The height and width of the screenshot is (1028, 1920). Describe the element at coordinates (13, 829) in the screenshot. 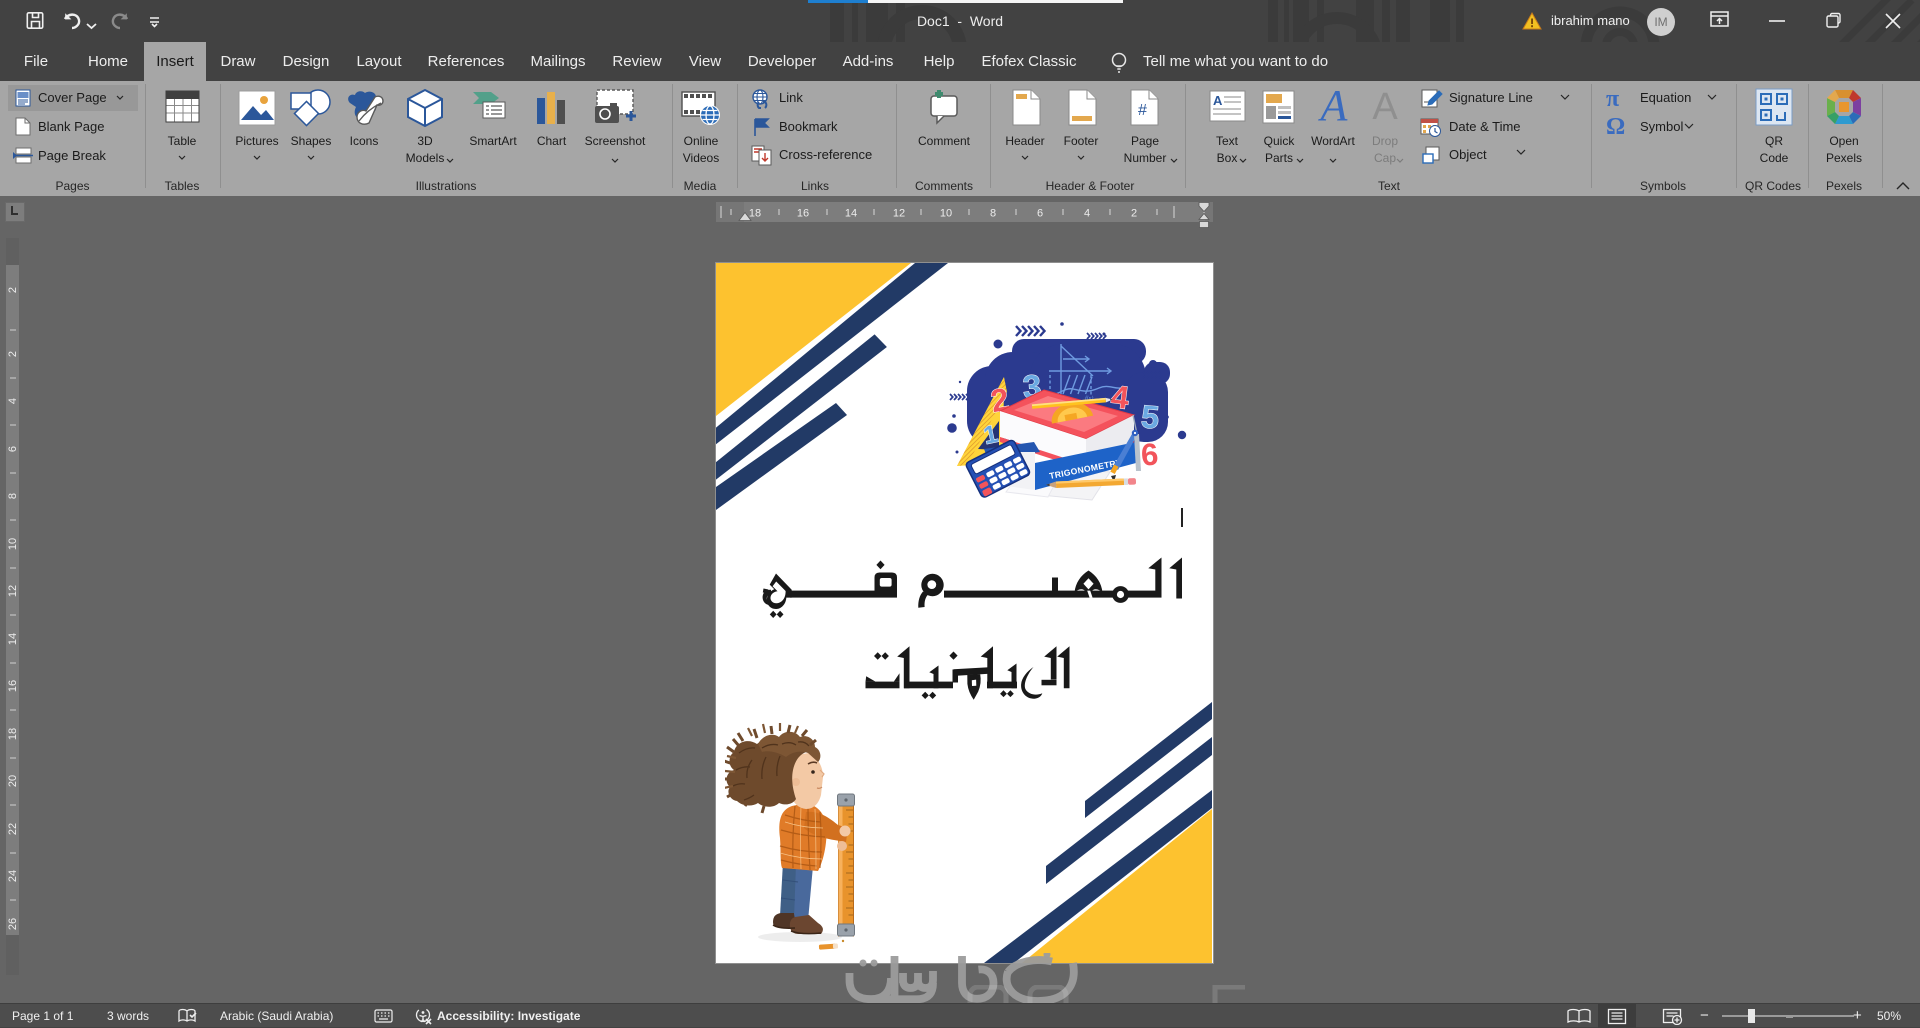

I see `svg-text: 22` at that location.